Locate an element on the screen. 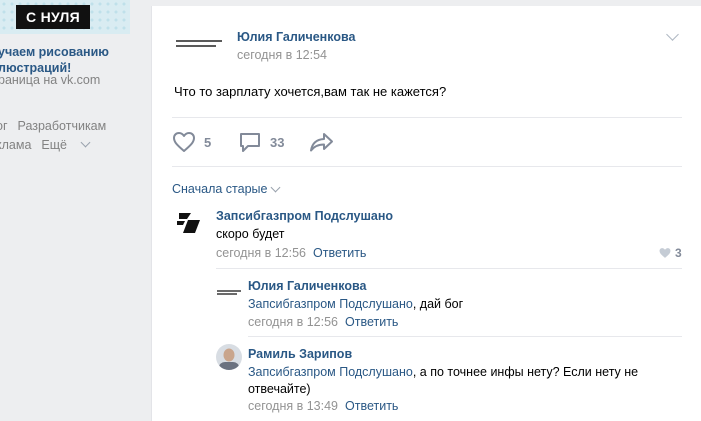 Image resolution: width=701 pixels, height=421 pixels. ad-banner-image: С НУЛЯ is located at coordinates (65, 17).